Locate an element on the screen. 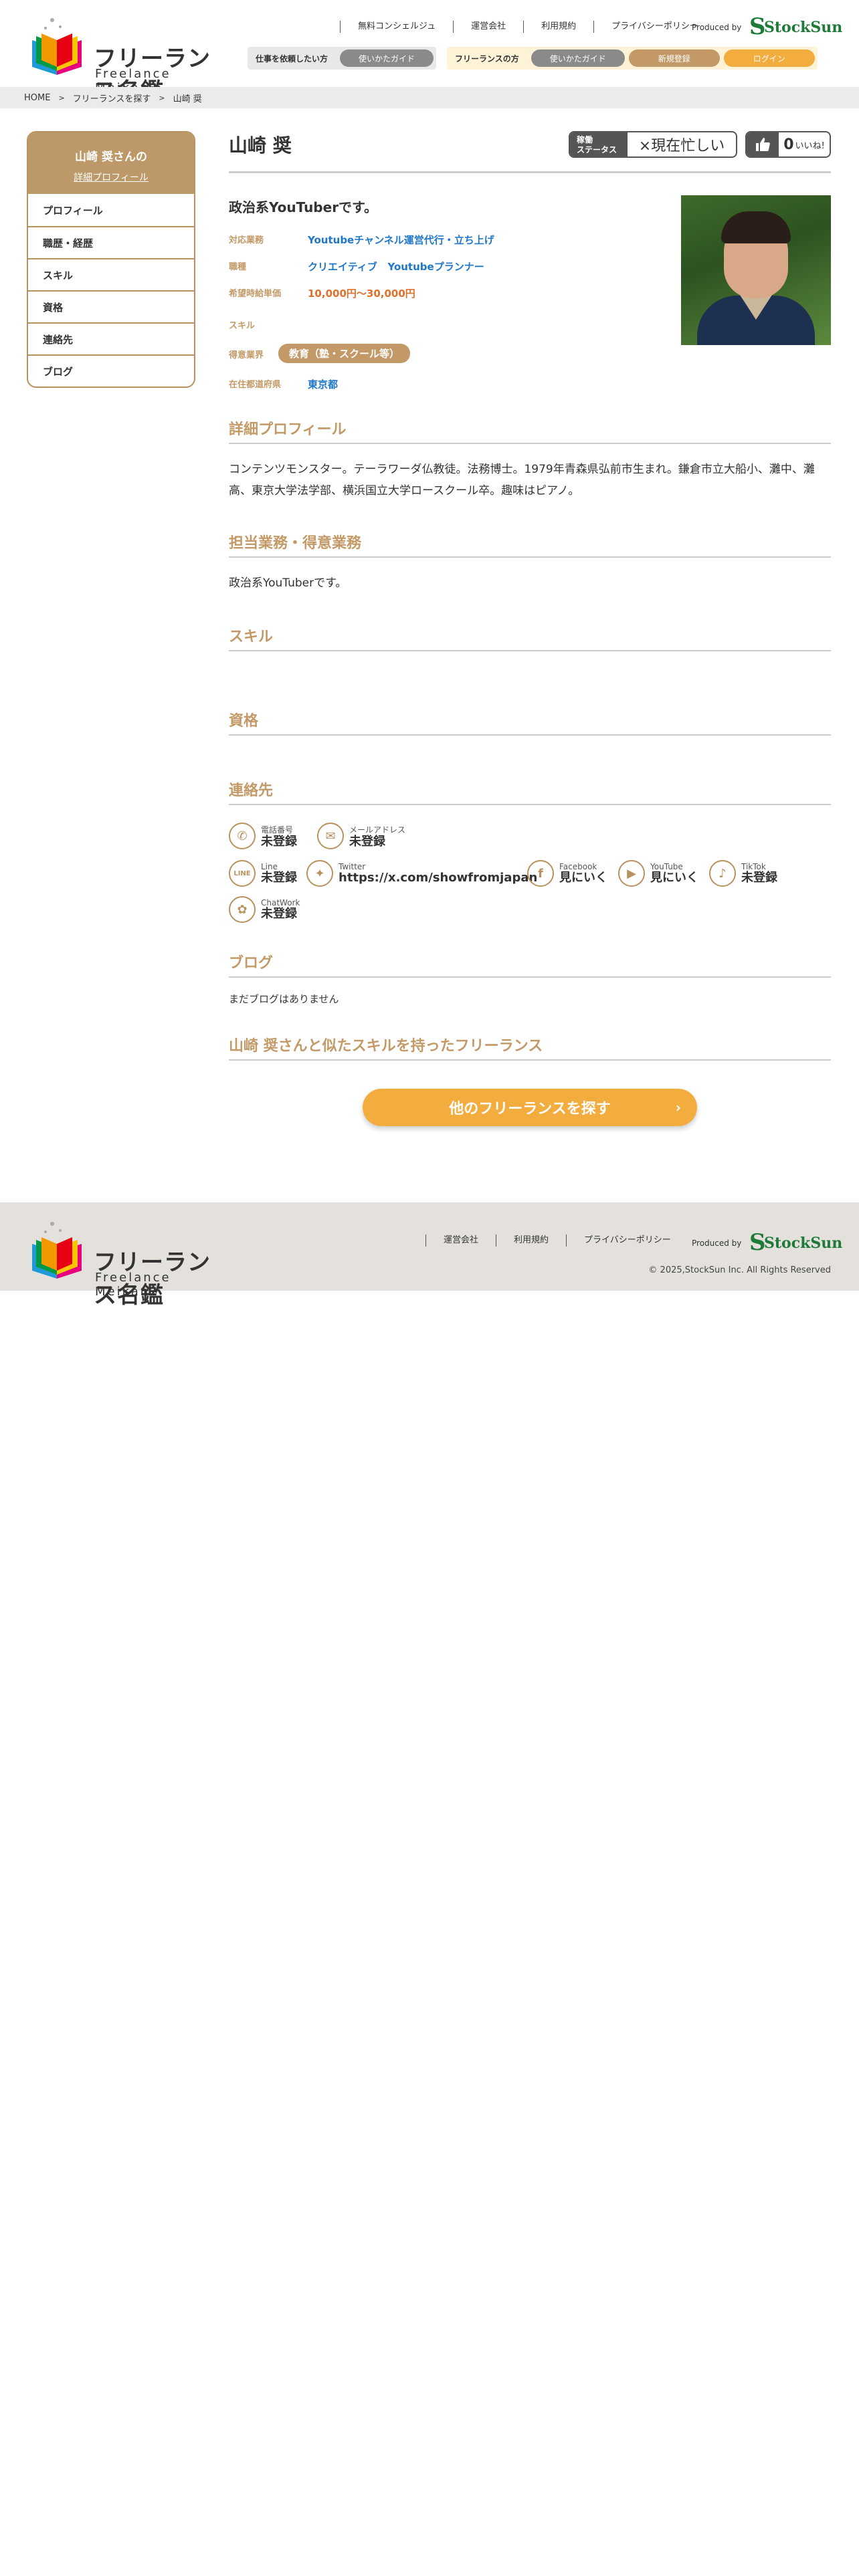 The width and height of the screenshot is (859, 2576). stocksun-logo: S StockSun is located at coordinates (796, 27).